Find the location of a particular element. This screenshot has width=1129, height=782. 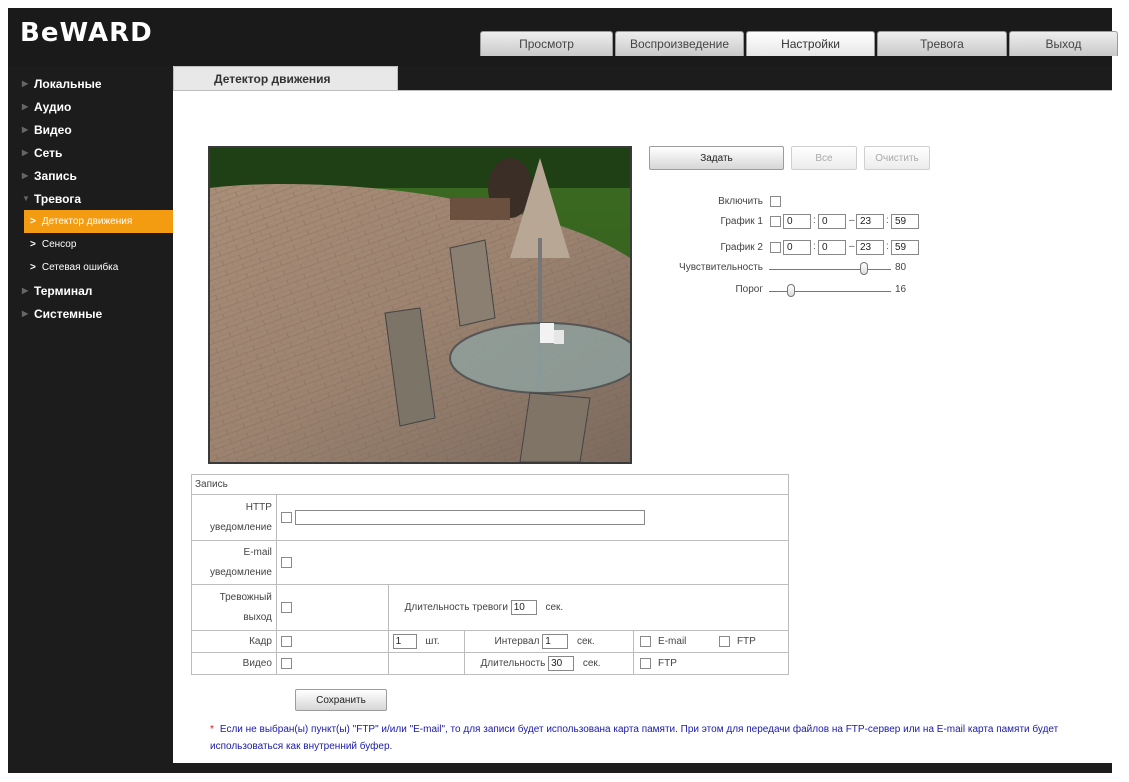

save-button: Сохранить is located at coordinates (341, 700).